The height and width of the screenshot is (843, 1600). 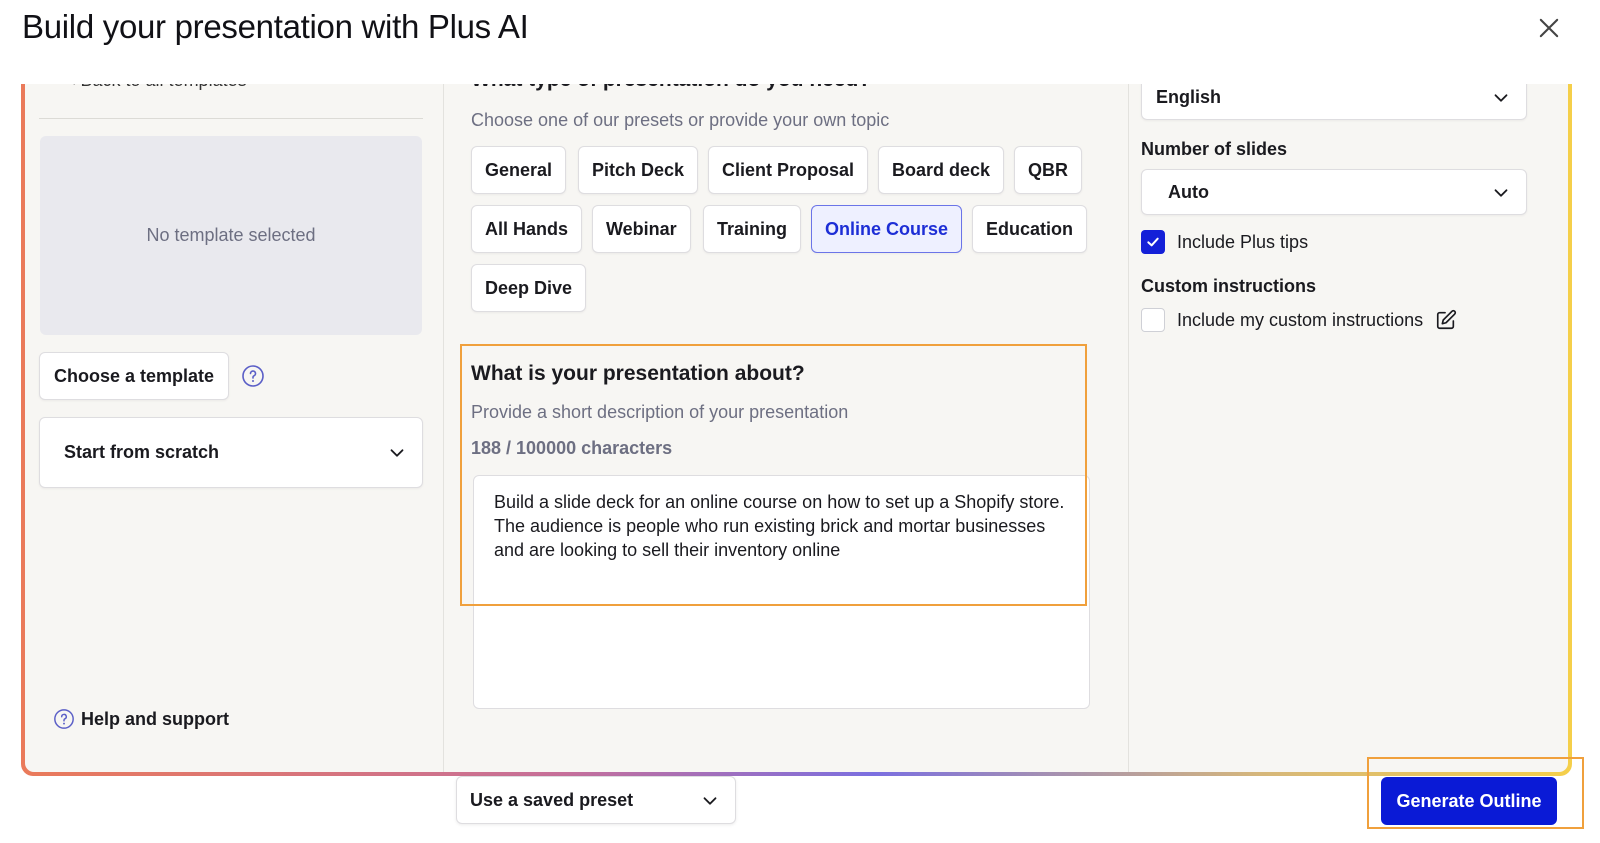 What do you see at coordinates (1048, 170) in the screenshot?
I see `preset-chip-qbr: QBR` at bounding box center [1048, 170].